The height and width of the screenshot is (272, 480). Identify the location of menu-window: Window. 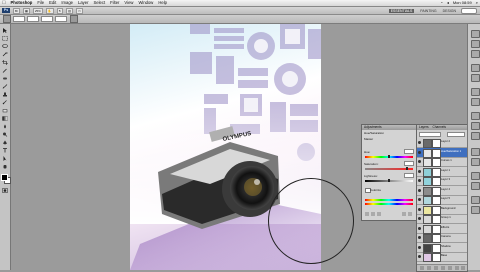
(145, 3).